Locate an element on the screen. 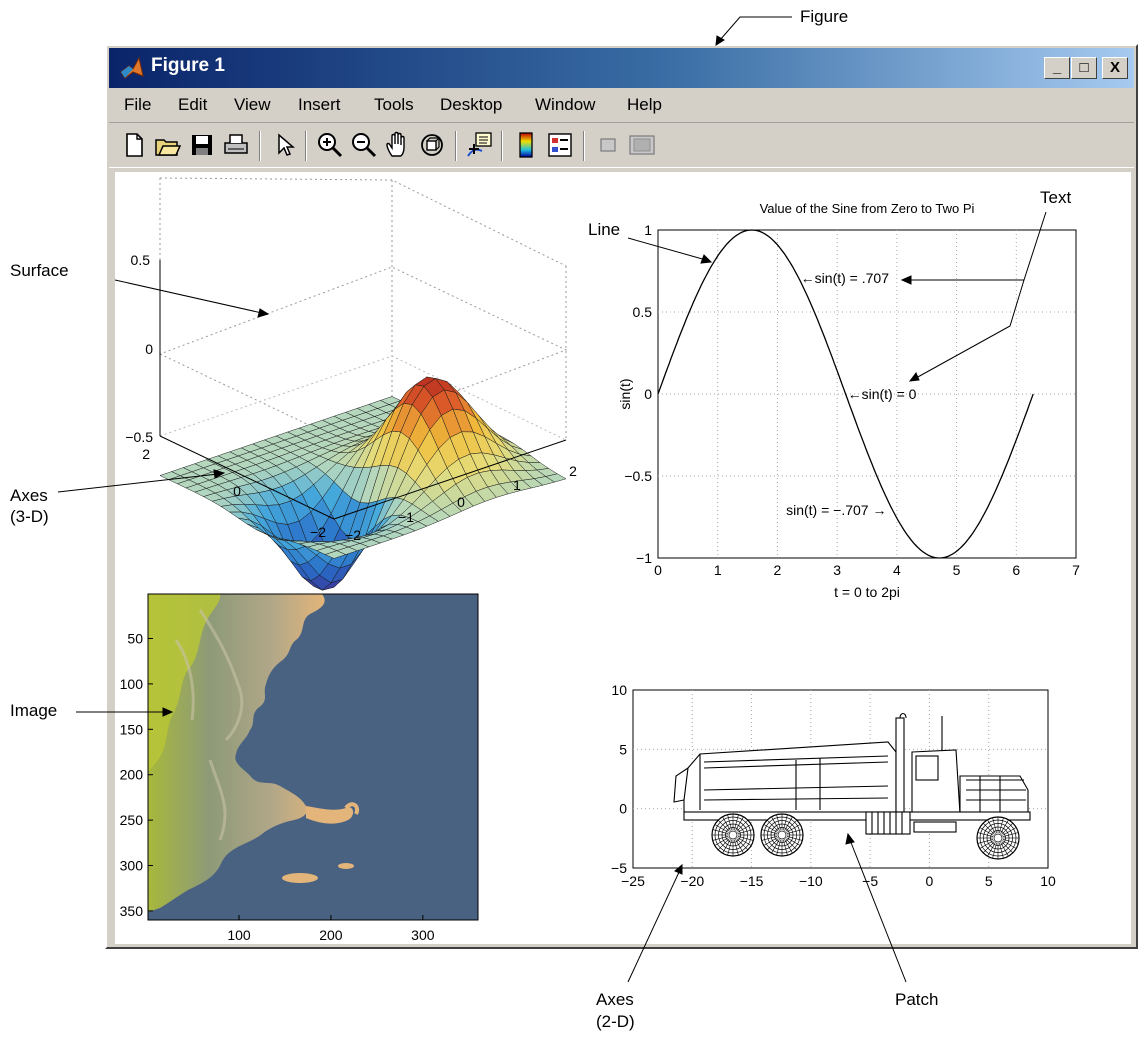 The image size is (1140, 1045). annotation-axes-2d: Axes is located at coordinates (615, 999).